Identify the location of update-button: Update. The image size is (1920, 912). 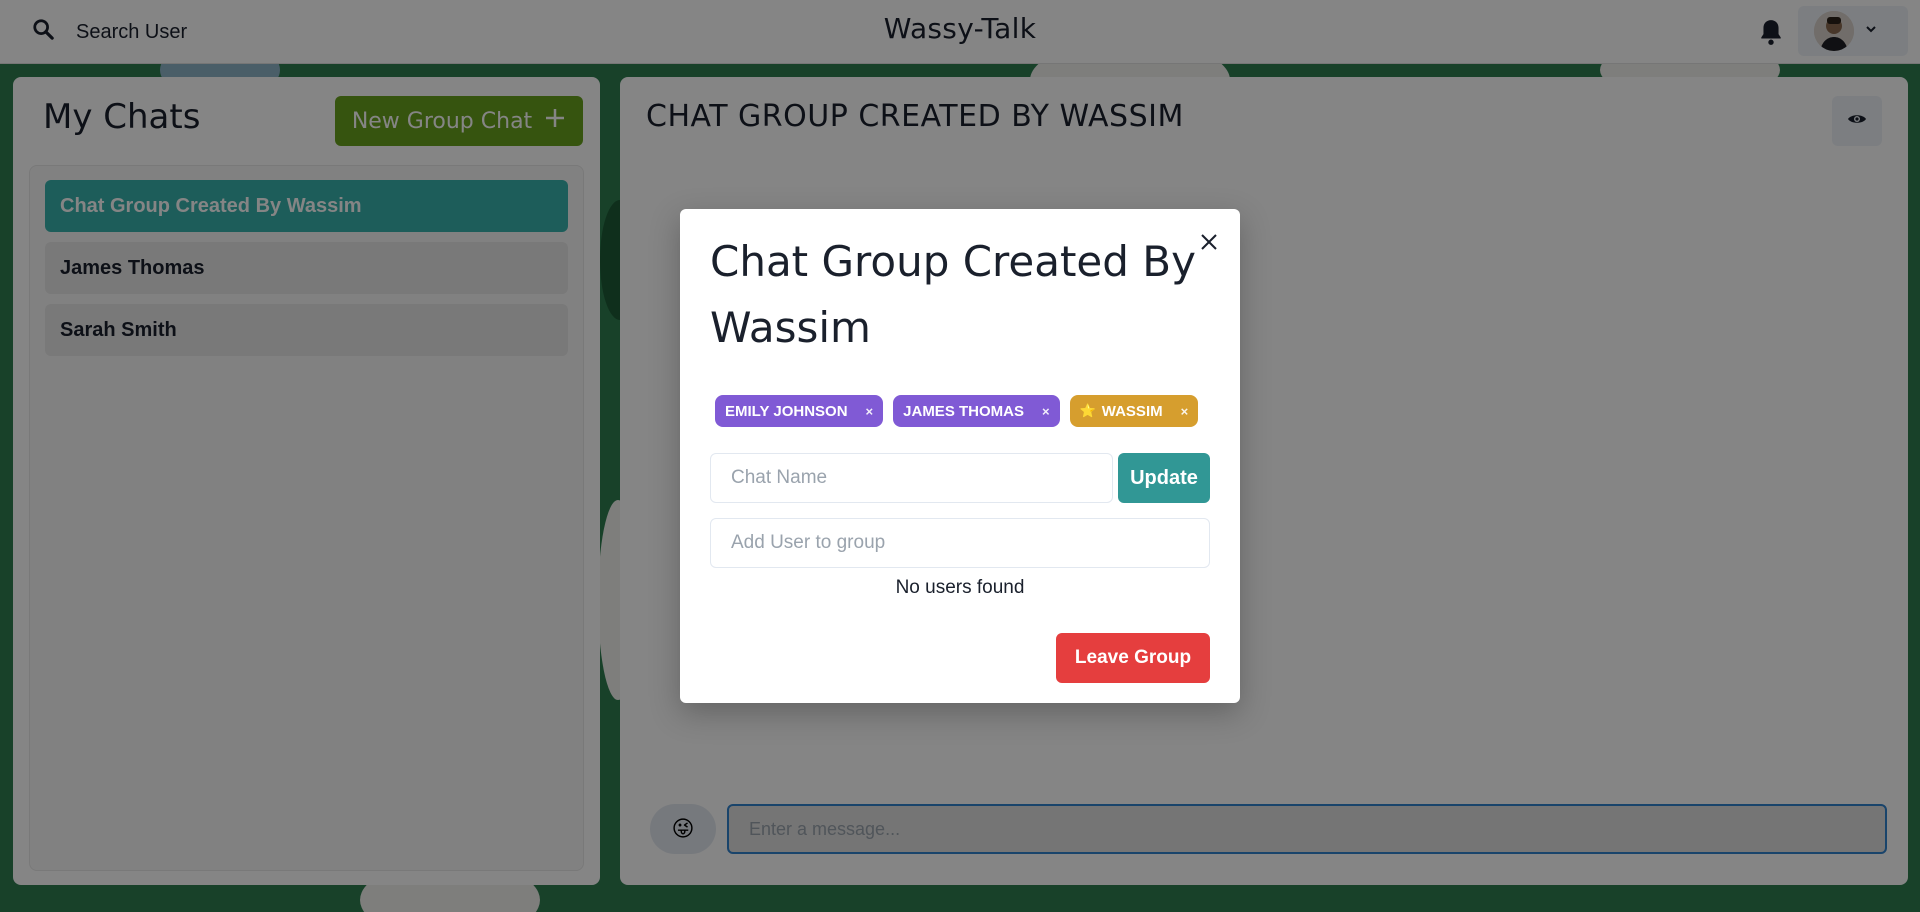
(1164, 478).